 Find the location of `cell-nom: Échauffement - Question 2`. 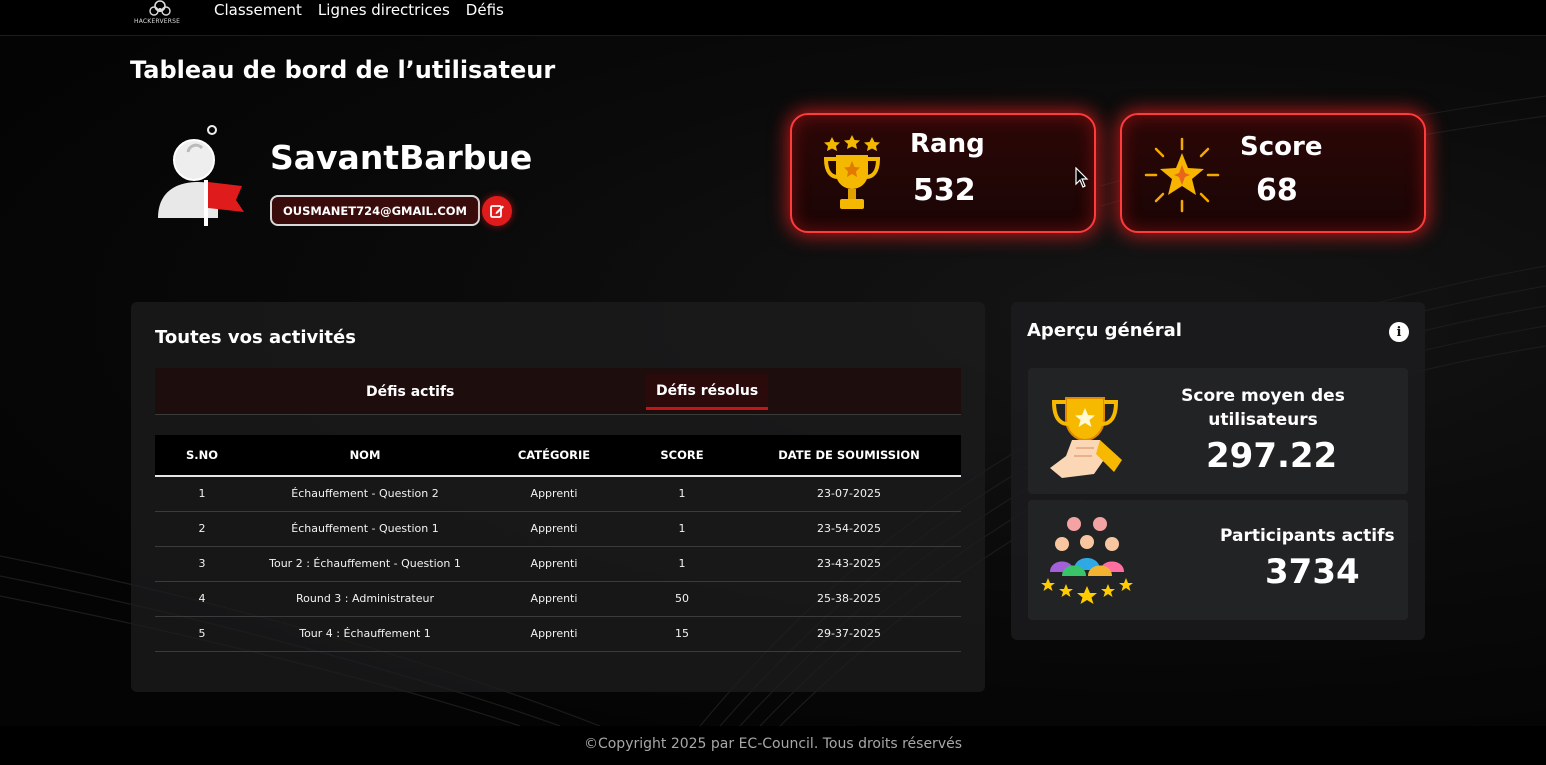

cell-nom: Échauffement - Question 2 is located at coordinates (365, 494).